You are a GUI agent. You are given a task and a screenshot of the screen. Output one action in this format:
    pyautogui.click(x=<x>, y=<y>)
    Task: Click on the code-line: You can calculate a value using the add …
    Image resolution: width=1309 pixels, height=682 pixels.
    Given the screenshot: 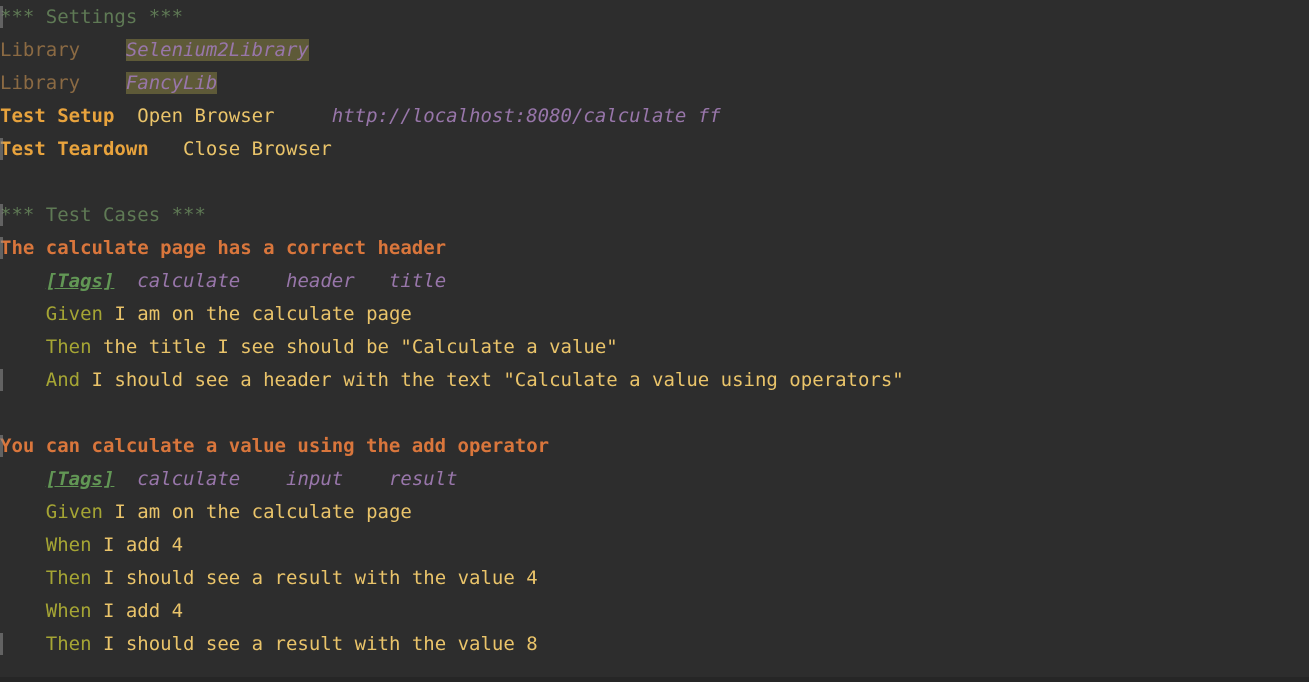 What is the action you would take?
    pyautogui.click(x=654, y=446)
    